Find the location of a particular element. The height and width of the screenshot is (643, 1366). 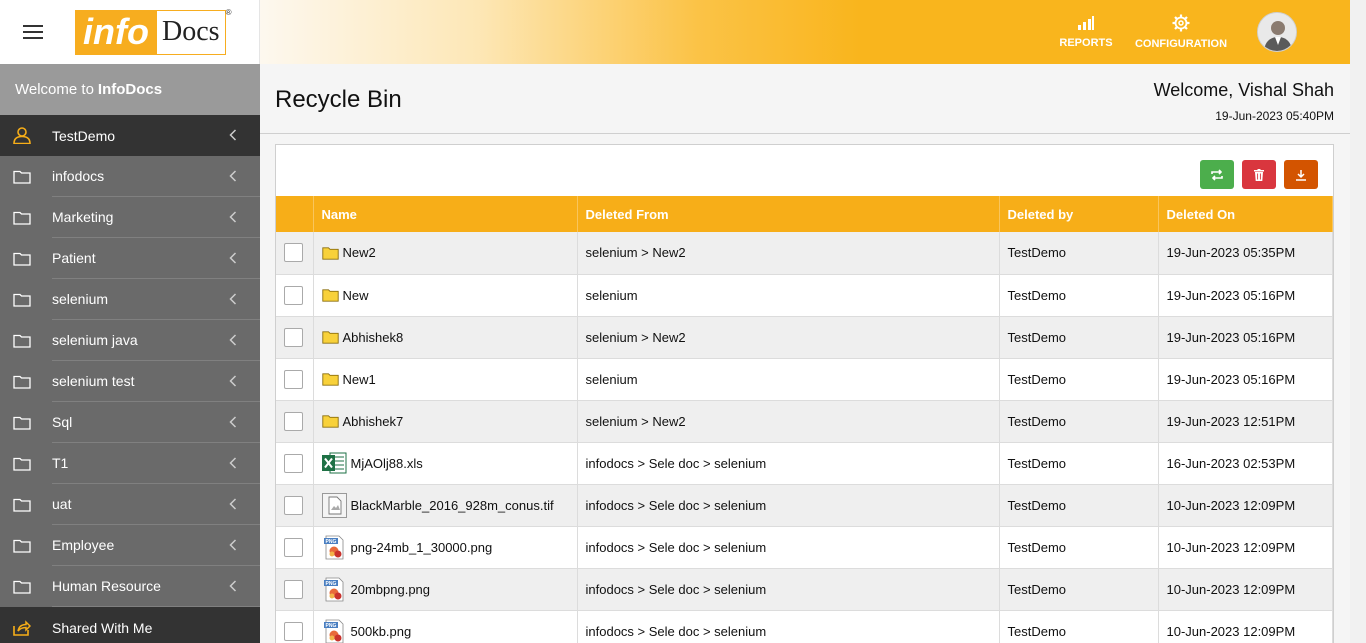

item-name: New2 is located at coordinates (359, 252).